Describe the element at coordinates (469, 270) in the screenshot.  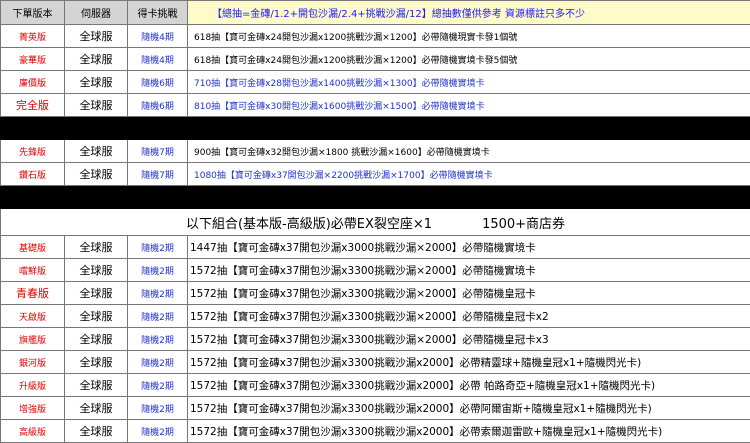
I see `description-cell: 1572抽【寶可金磚x37開包沙漏x3300挑戰沙漏×2000】必帶隨機實境卡` at that location.